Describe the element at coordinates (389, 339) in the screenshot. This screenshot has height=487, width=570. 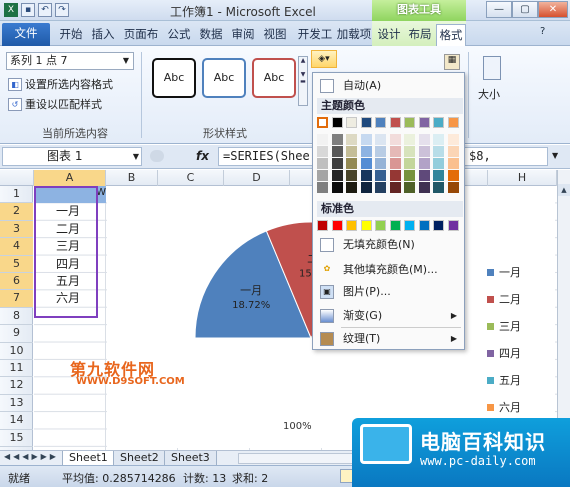
I see `texture-fill-item: 纹理(T) ▶` at that location.